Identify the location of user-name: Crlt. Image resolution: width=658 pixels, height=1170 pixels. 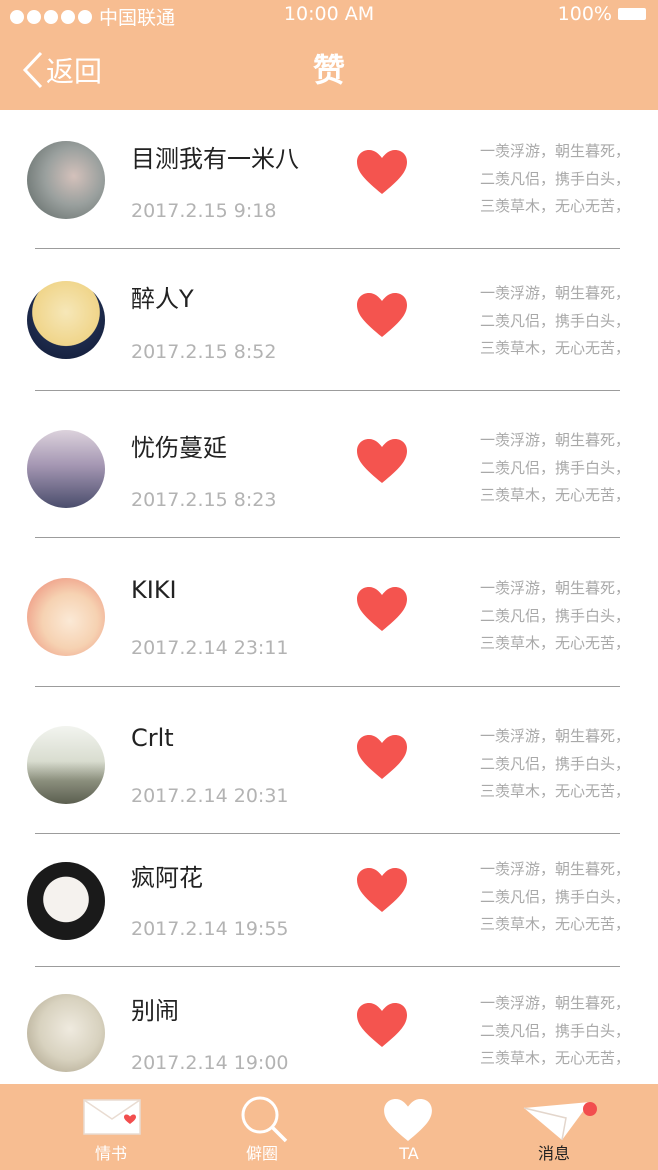
(152, 738).